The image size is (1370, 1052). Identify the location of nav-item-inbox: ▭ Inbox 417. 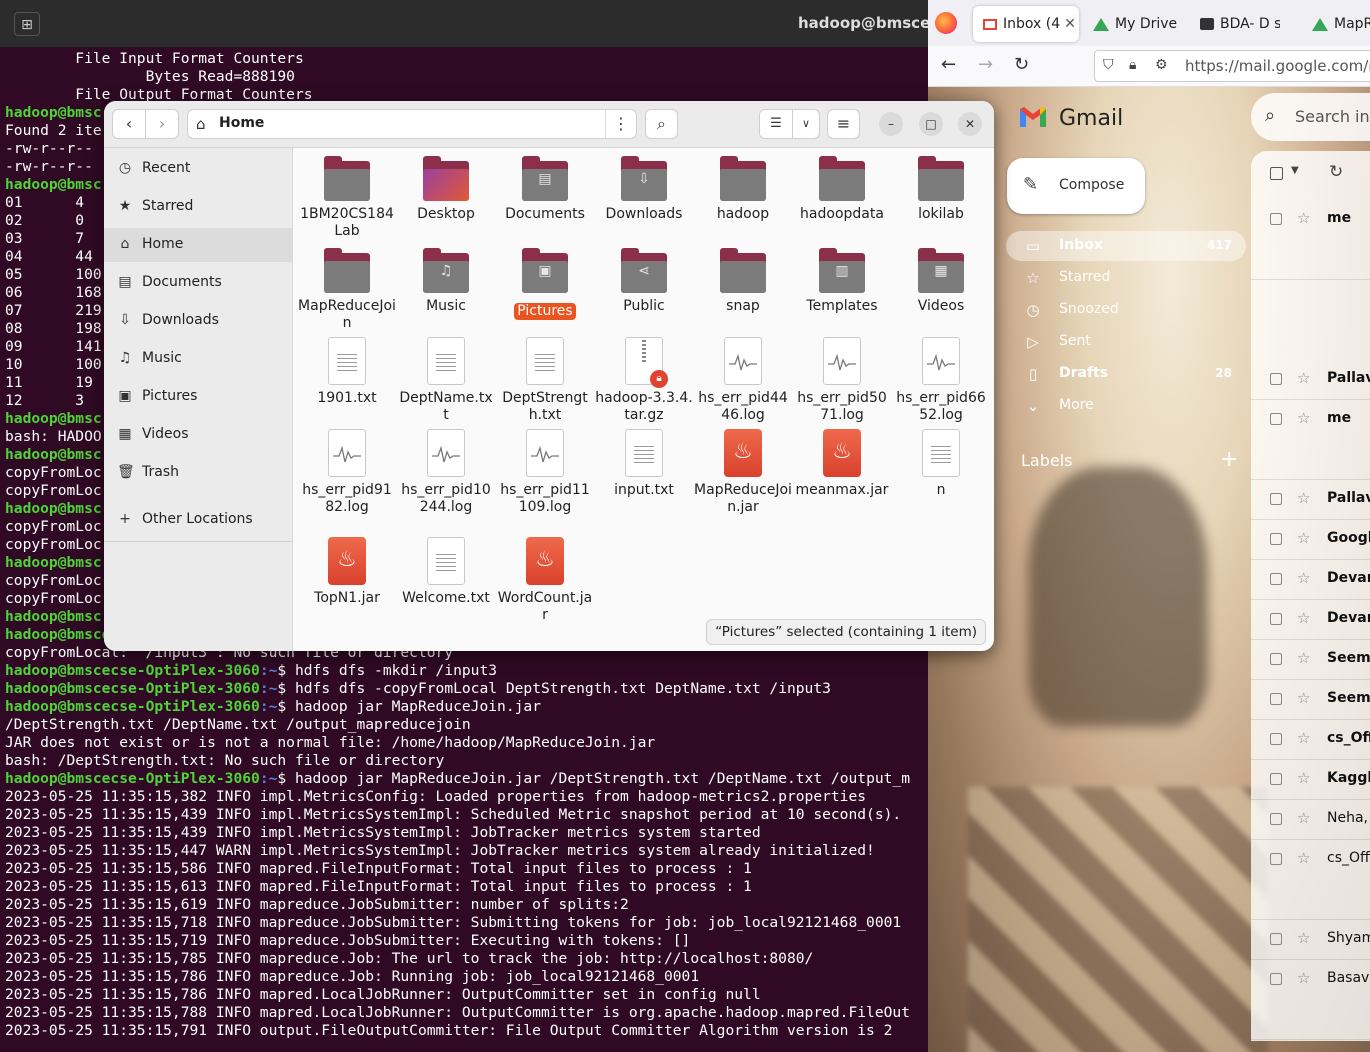
(1126, 246).